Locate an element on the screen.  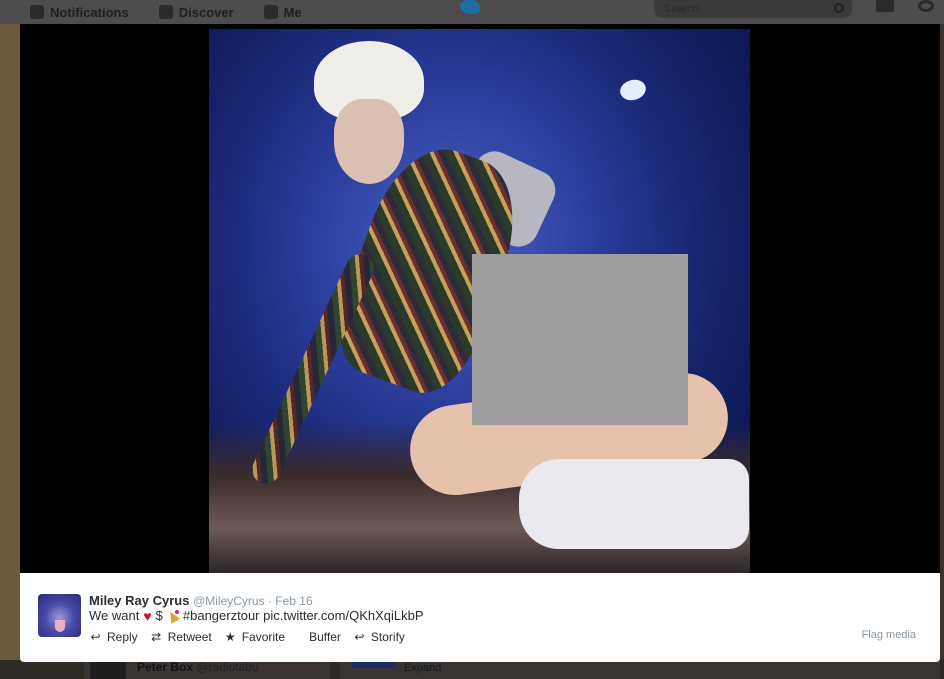
storify-icon: ↩ is located at coordinates (359, 637).